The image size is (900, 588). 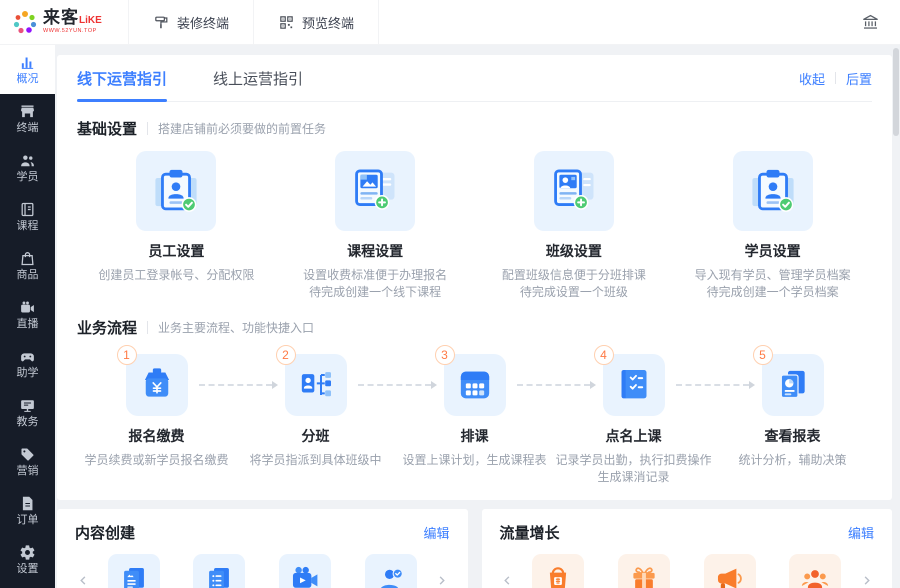 What do you see at coordinates (812, 78) in the screenshot?
I see `collapse-link: 收起` at bounding box center [812, 78].